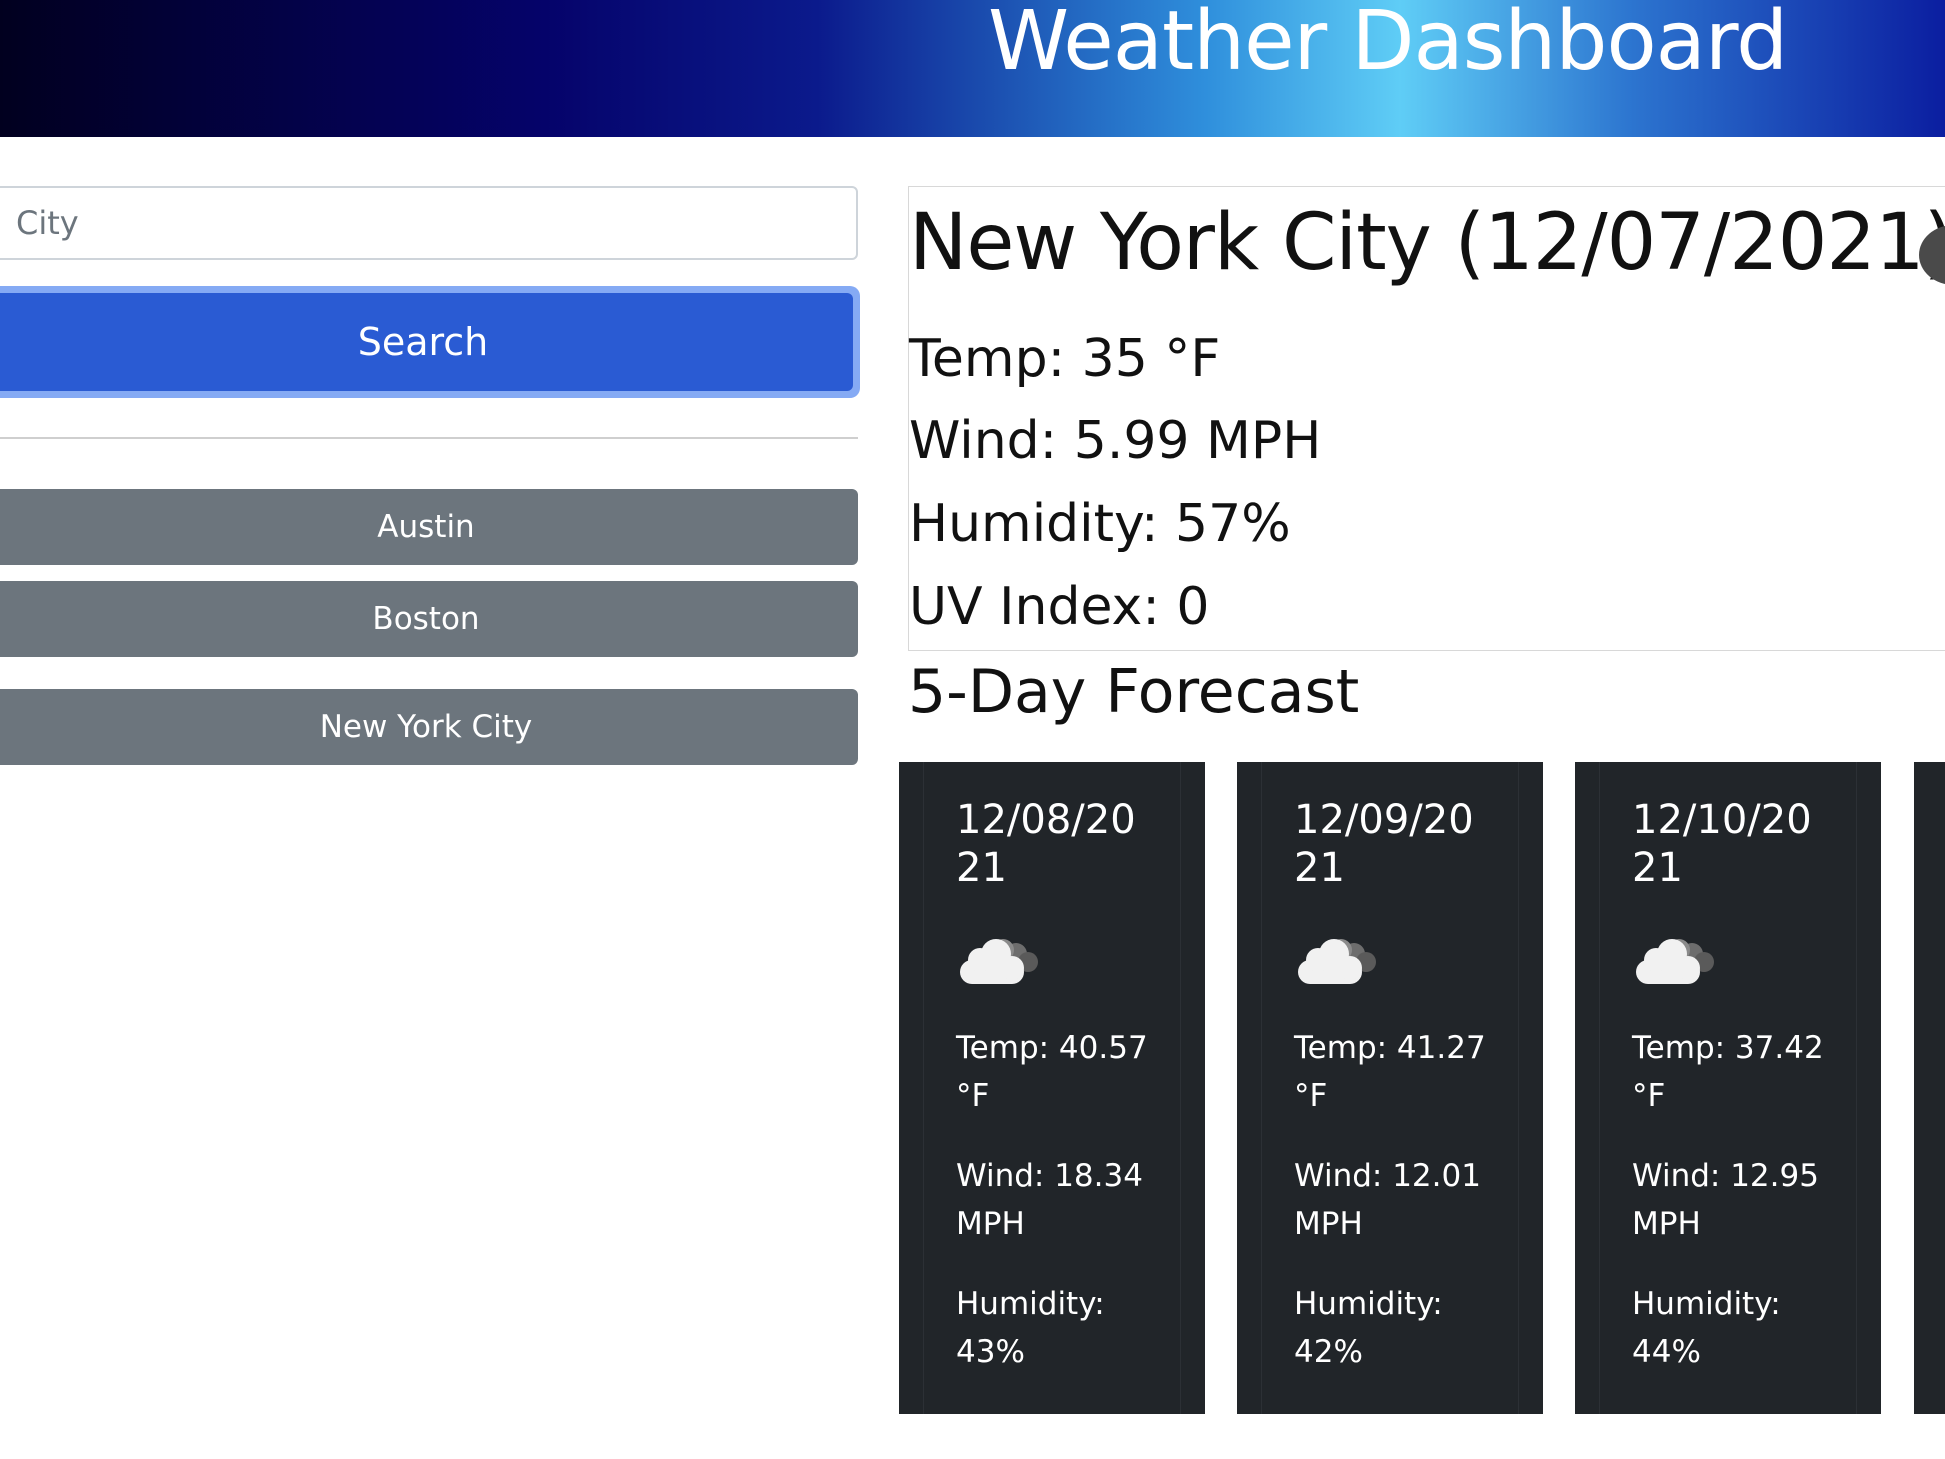  Describe the element at coordinates (1134, 692) in the screenshot. I see `forecast-heading: 5-Day Forecast` at that location.